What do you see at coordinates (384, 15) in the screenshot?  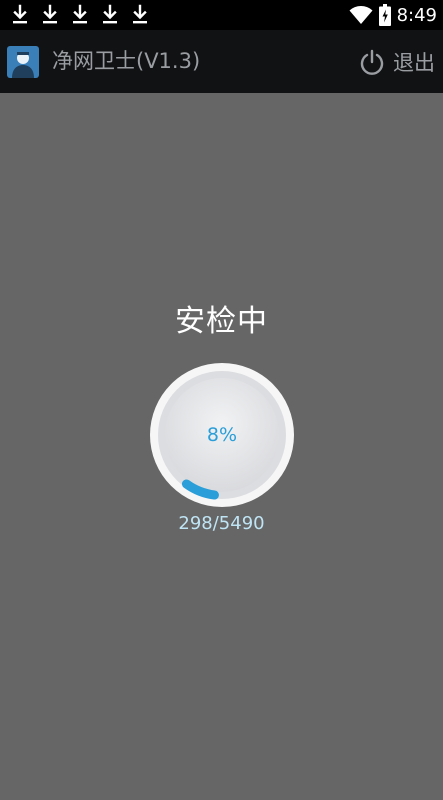 I see `battery-icon` at bounding box center [384, 15].